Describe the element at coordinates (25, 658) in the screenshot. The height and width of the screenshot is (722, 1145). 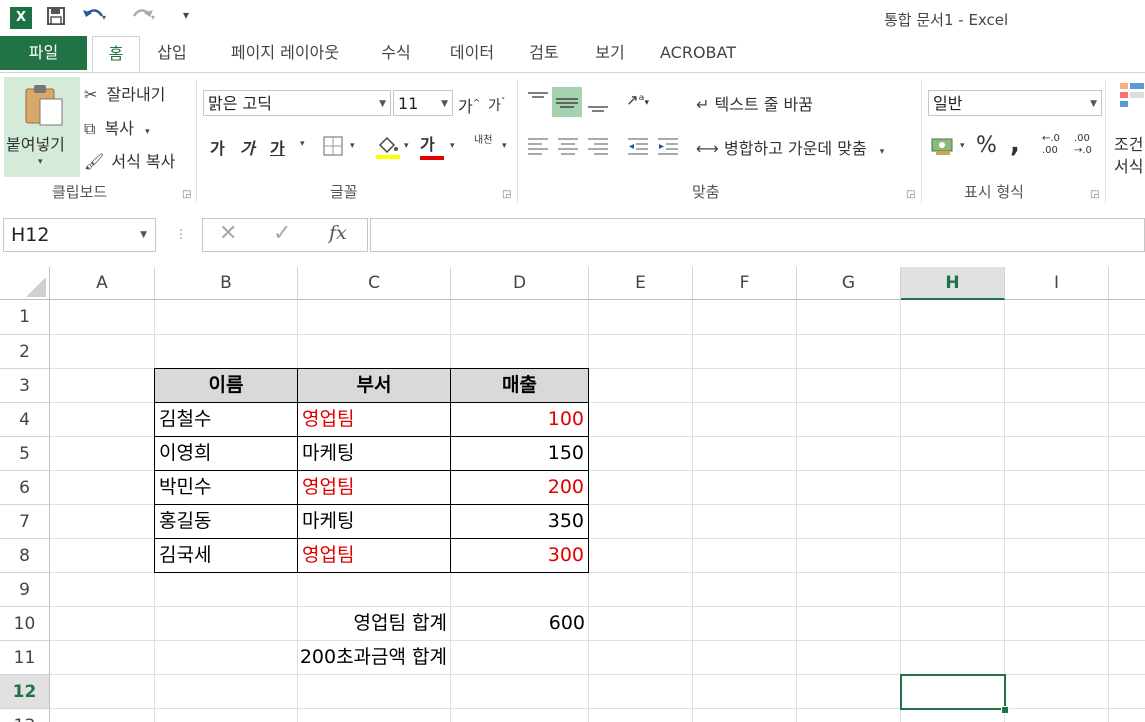
I see `row-header-11: 11` at that location.